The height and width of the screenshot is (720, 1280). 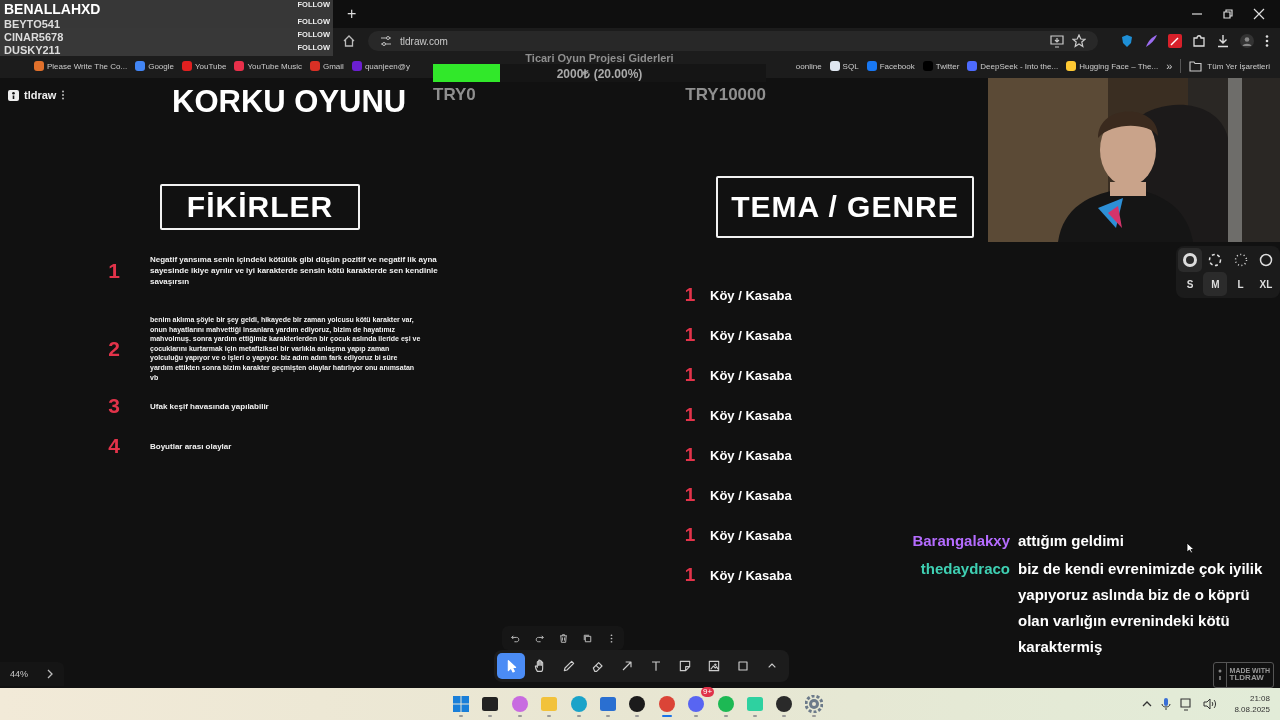 What do you see at coordinates (34, 36) in the screenshot?
I see `follower-name: CINAR5678` at bounding box center [34, 36].